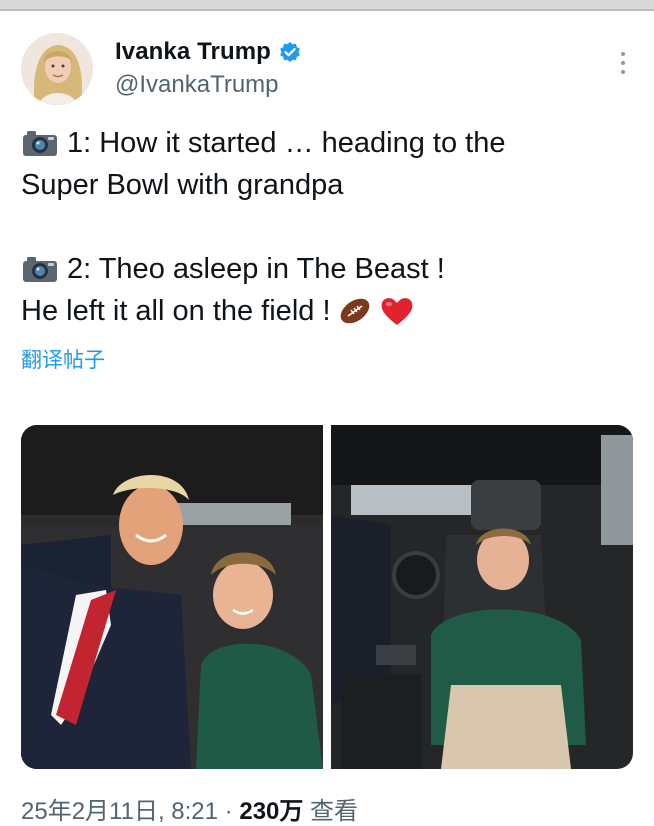  I want to click on window-top-bar, so click(327, 5).